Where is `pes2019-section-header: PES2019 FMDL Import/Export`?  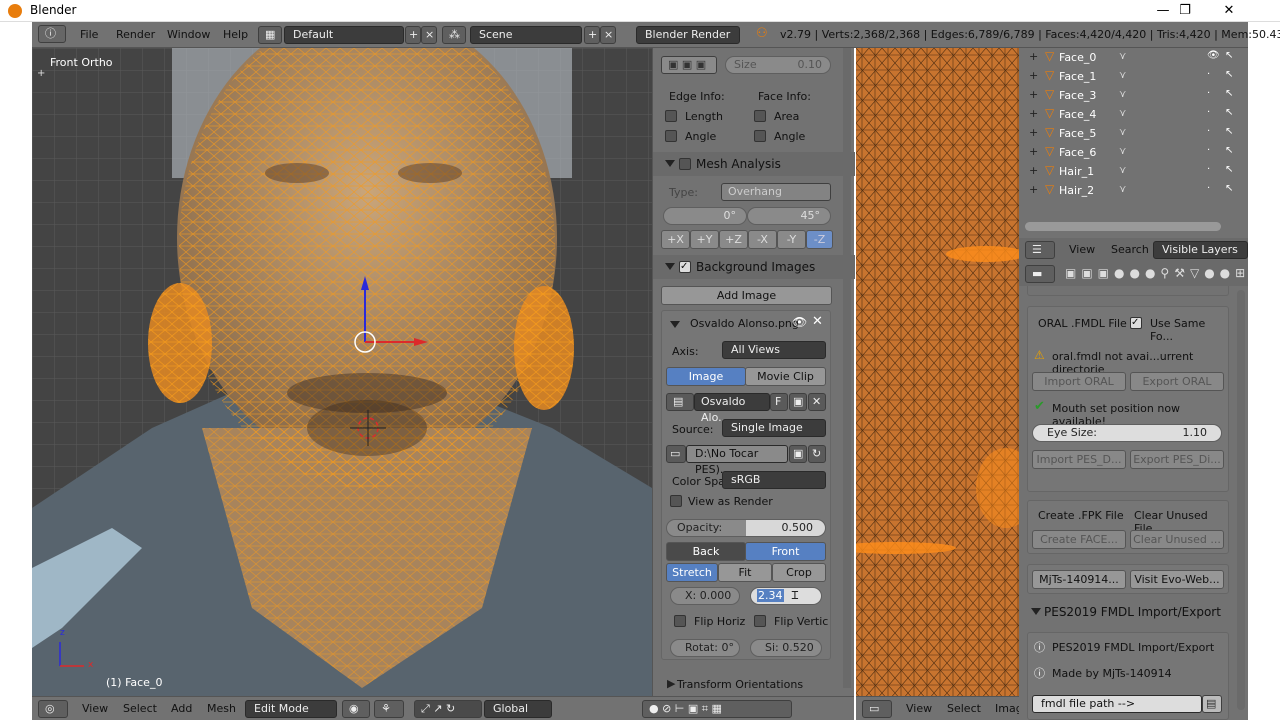 pes2019-section-header: PES2019 FMDL Import/Export is located at coordinates (1130, 611).